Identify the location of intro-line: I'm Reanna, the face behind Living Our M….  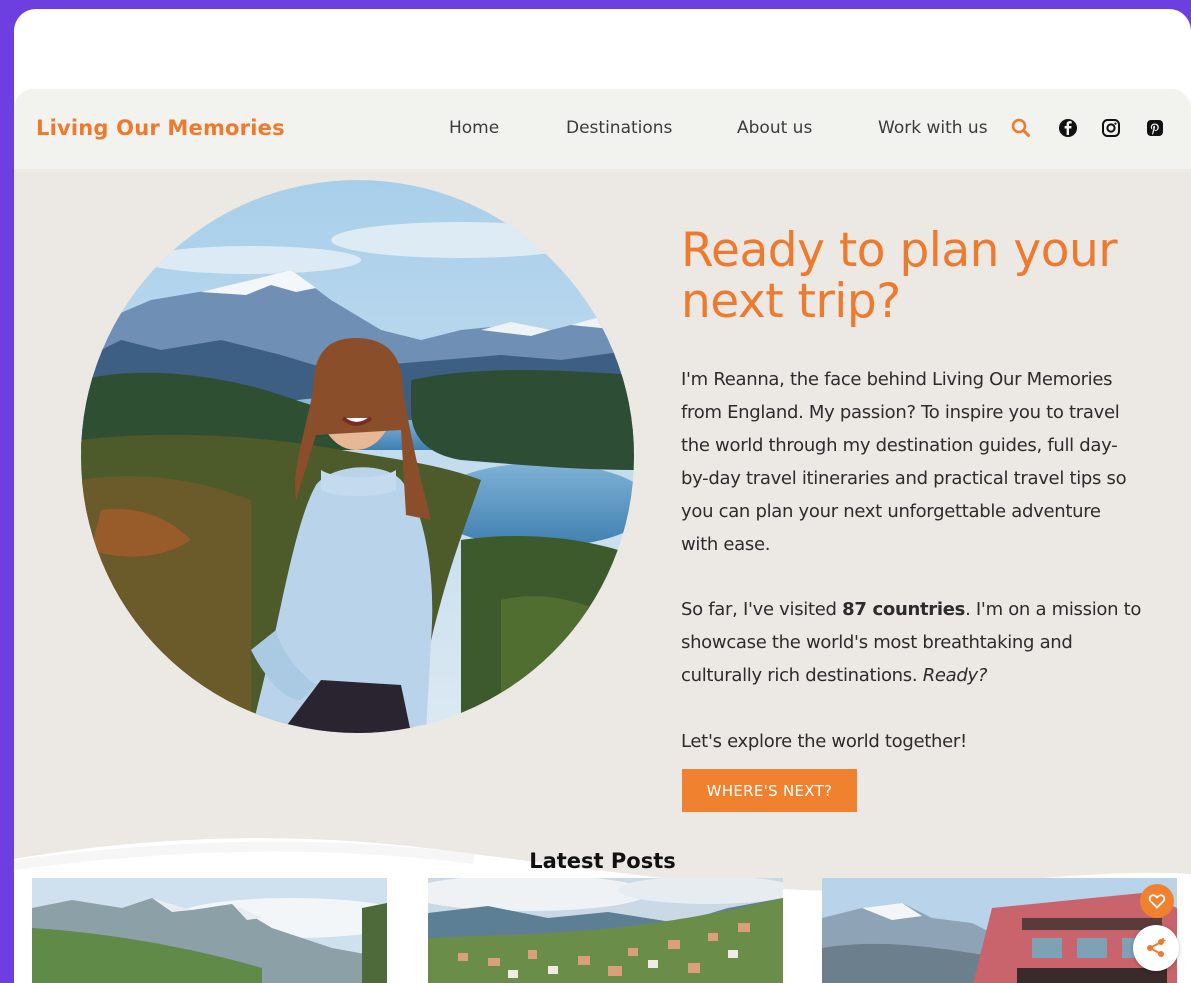
(897, 379).